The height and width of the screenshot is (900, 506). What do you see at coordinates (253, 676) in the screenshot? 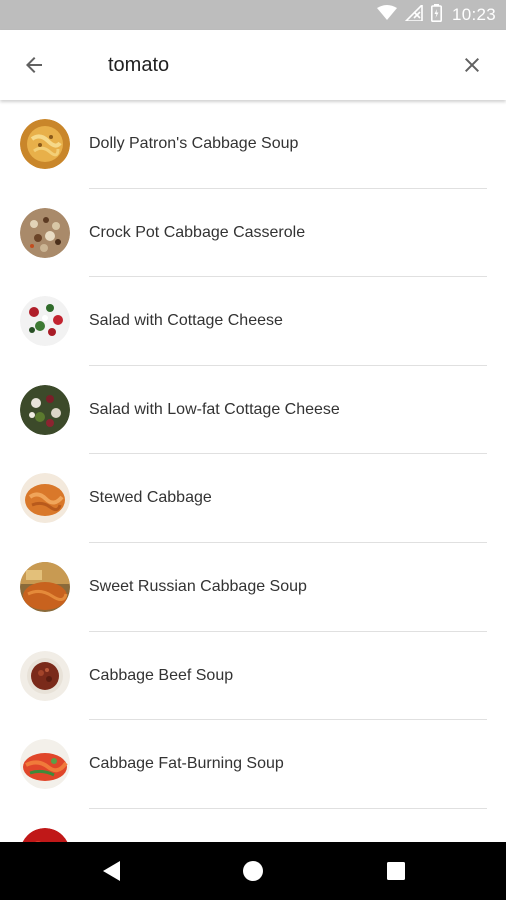
I see `list-item: Cabbage Beef Soup` at bounding box center [253, 676].